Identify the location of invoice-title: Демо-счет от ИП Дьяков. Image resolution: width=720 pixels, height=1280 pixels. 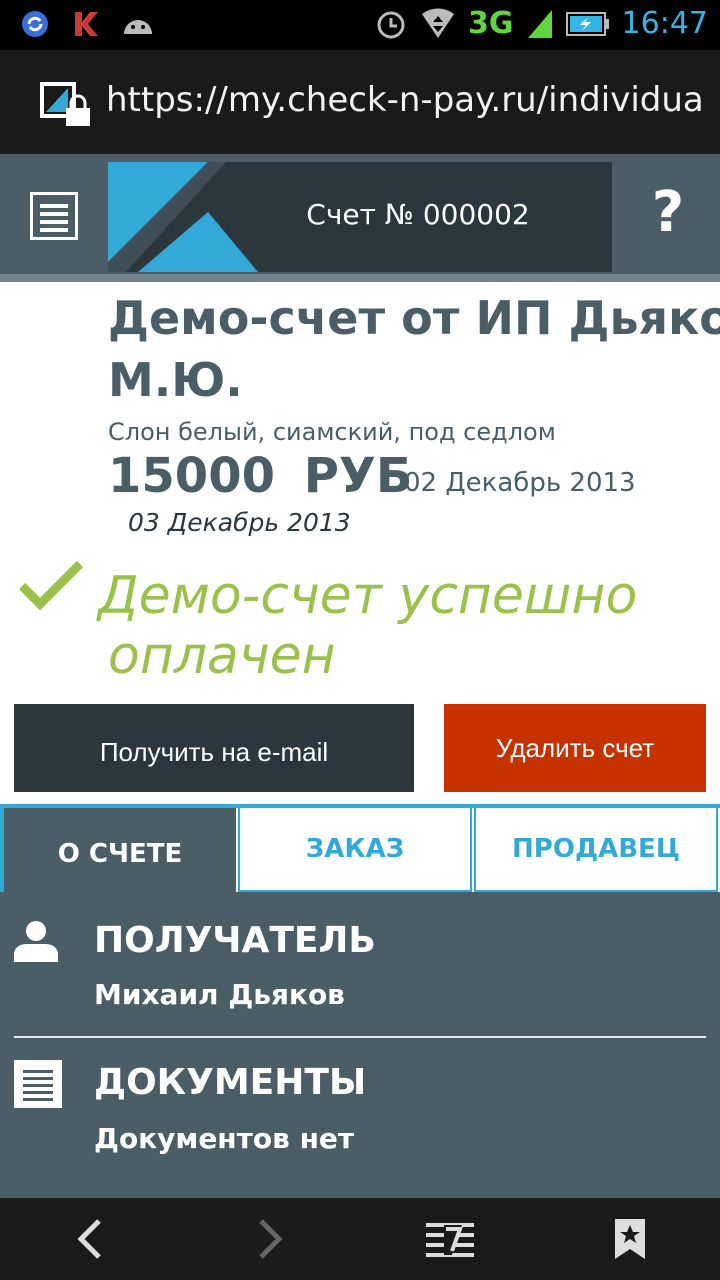
(414, 318).